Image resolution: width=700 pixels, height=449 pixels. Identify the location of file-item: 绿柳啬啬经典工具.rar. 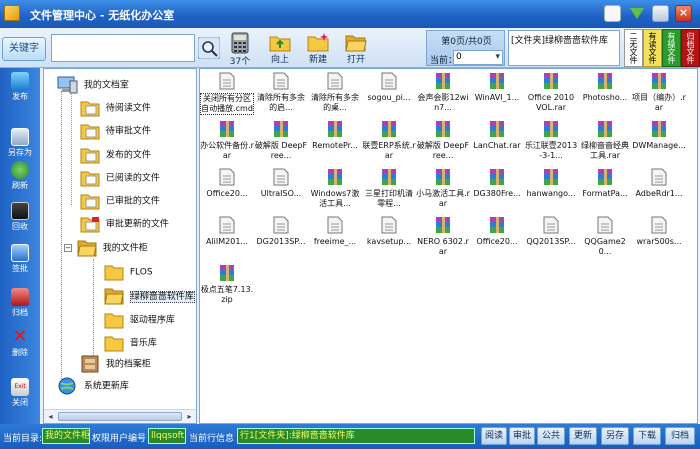
(605, 140).